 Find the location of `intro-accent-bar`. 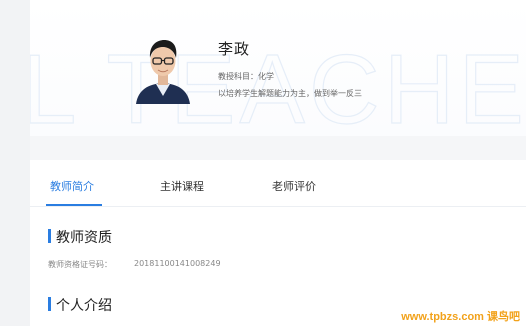

intro-accent-bar is located at coordinates (49, 304).